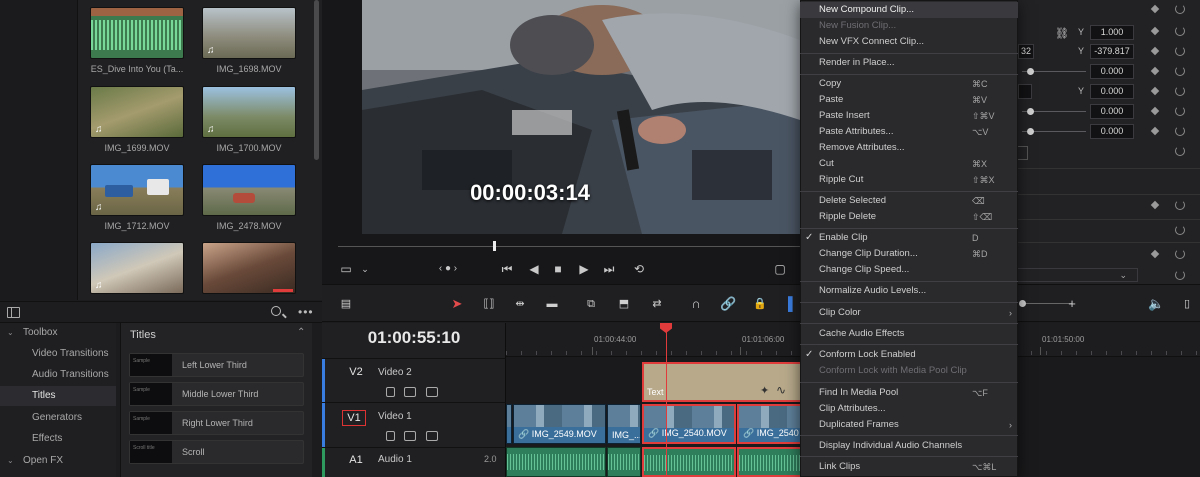 The image size is (1200, 477). I want to click on rotation-slider-knob, so click(1030, 71).